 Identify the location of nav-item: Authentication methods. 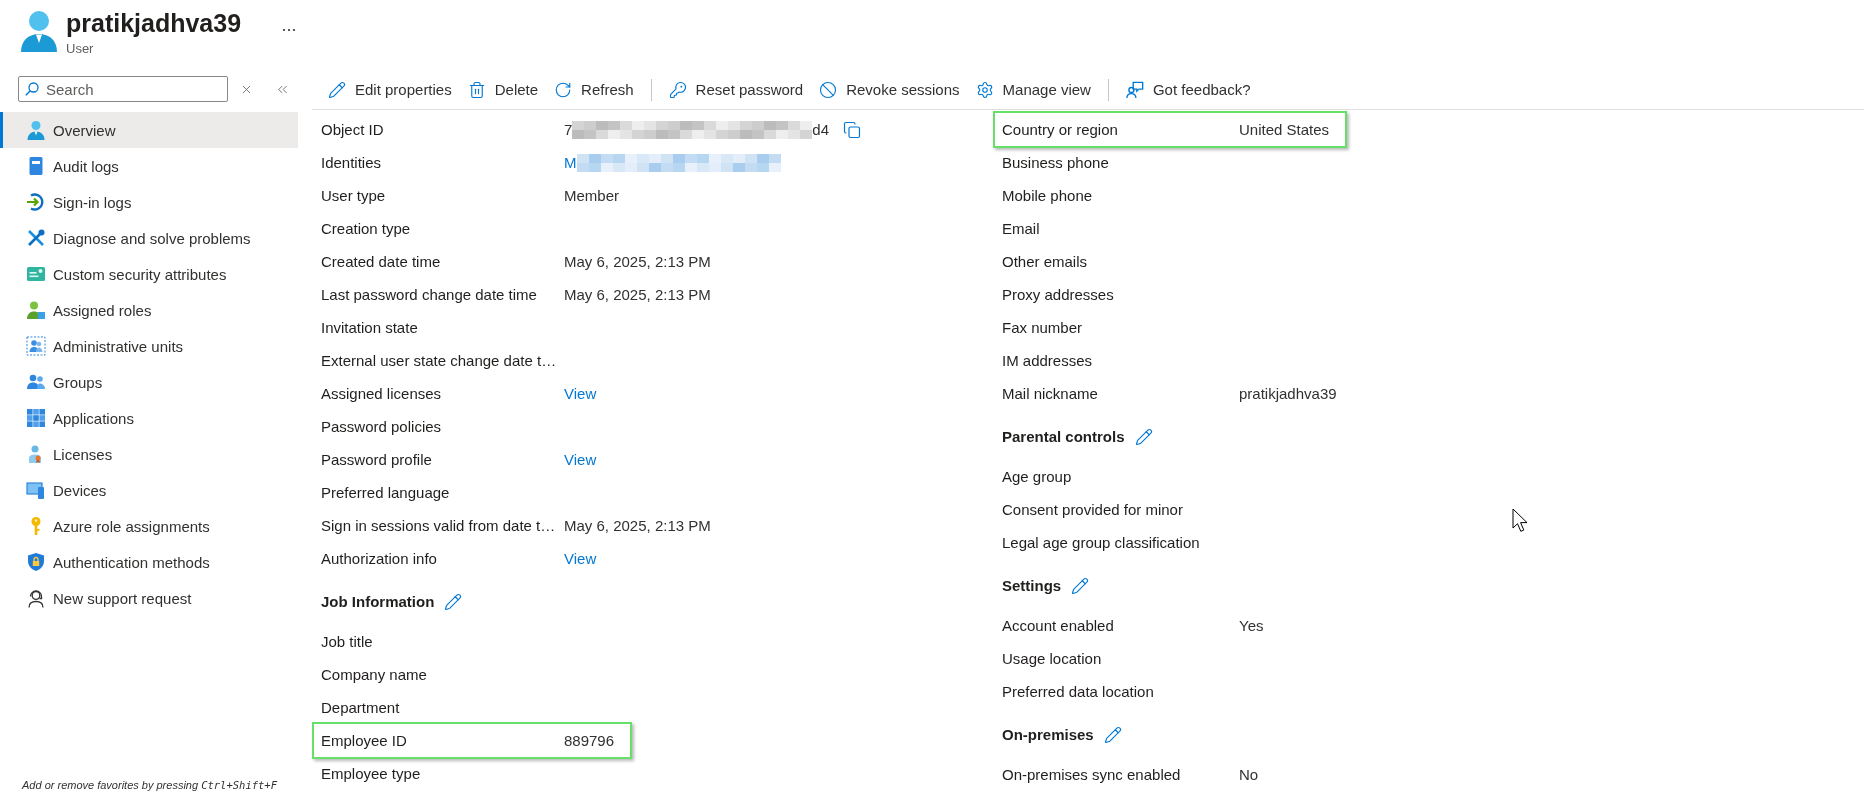
(149, 562).